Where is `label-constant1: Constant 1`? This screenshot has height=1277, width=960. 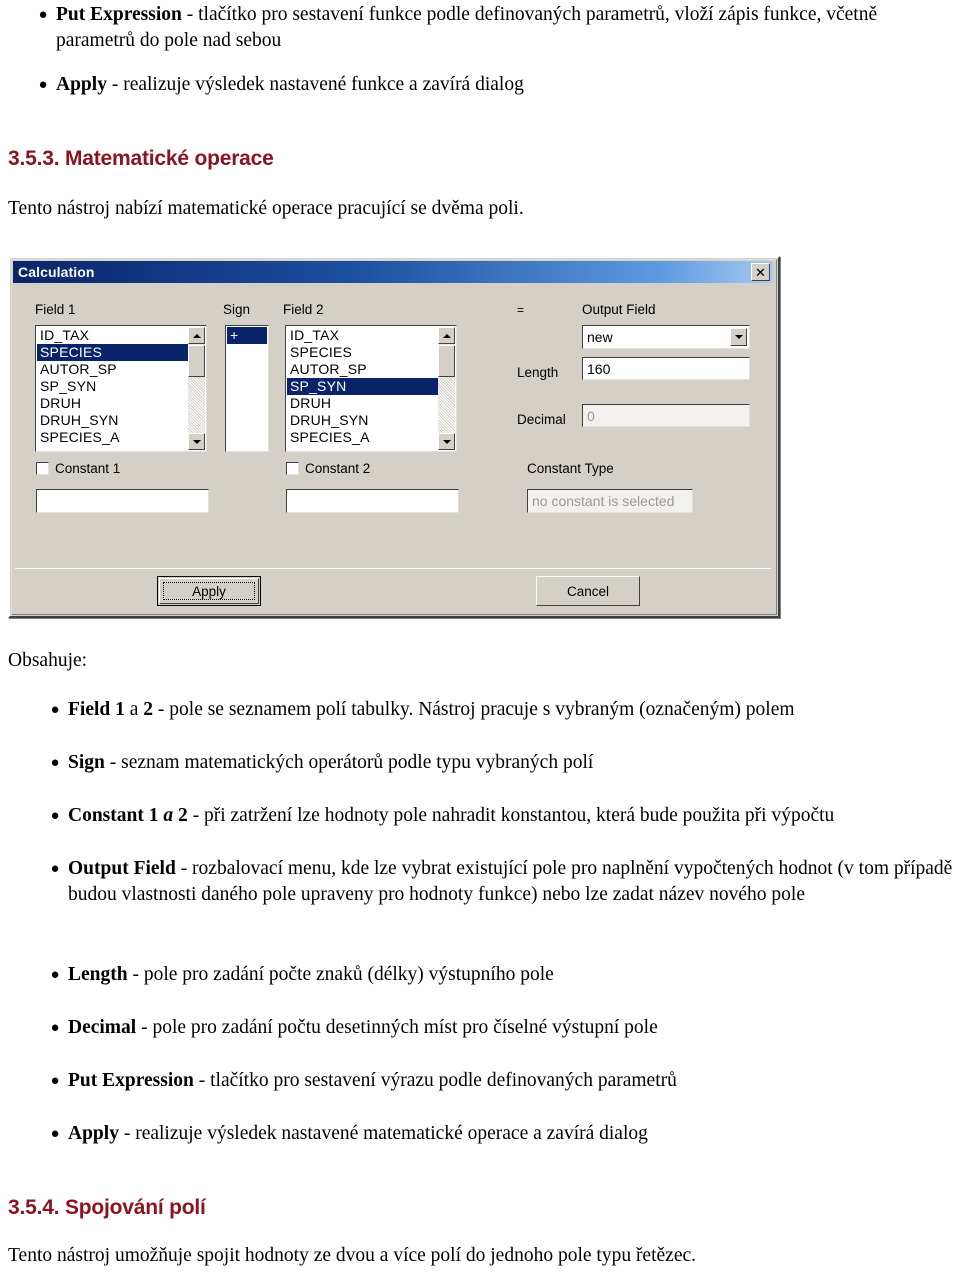 label-constant1: Constant 1 is located at coordinates (88, 468).